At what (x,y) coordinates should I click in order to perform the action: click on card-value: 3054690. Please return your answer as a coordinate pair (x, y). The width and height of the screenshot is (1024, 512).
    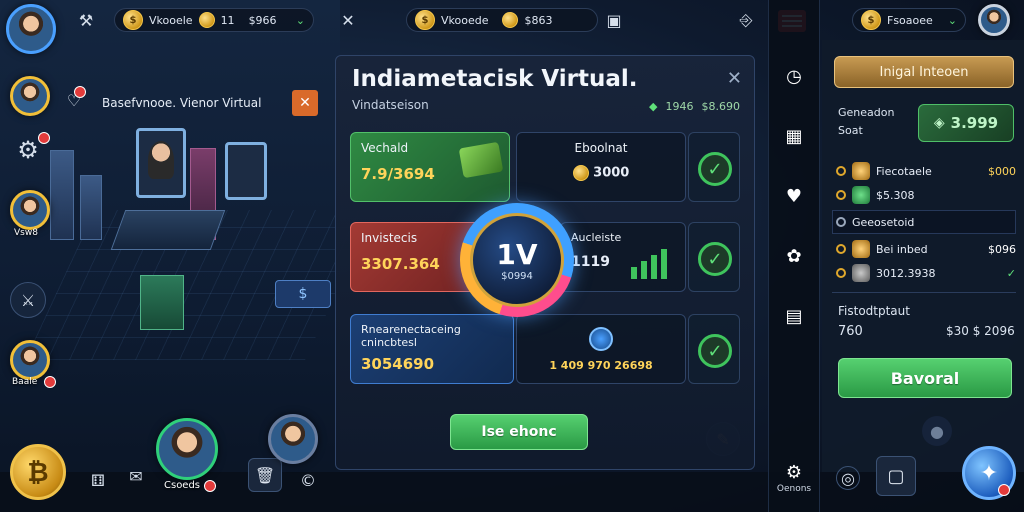
    Looking at the image, I should click on (398, 364).